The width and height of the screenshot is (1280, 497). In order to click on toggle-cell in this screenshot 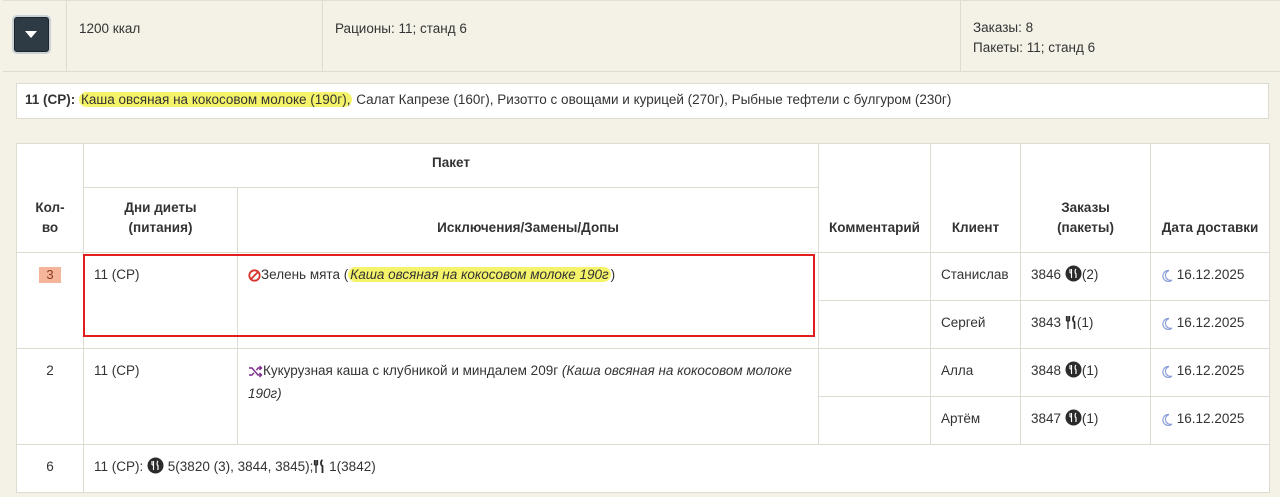, I will do `click(35, 36)`.